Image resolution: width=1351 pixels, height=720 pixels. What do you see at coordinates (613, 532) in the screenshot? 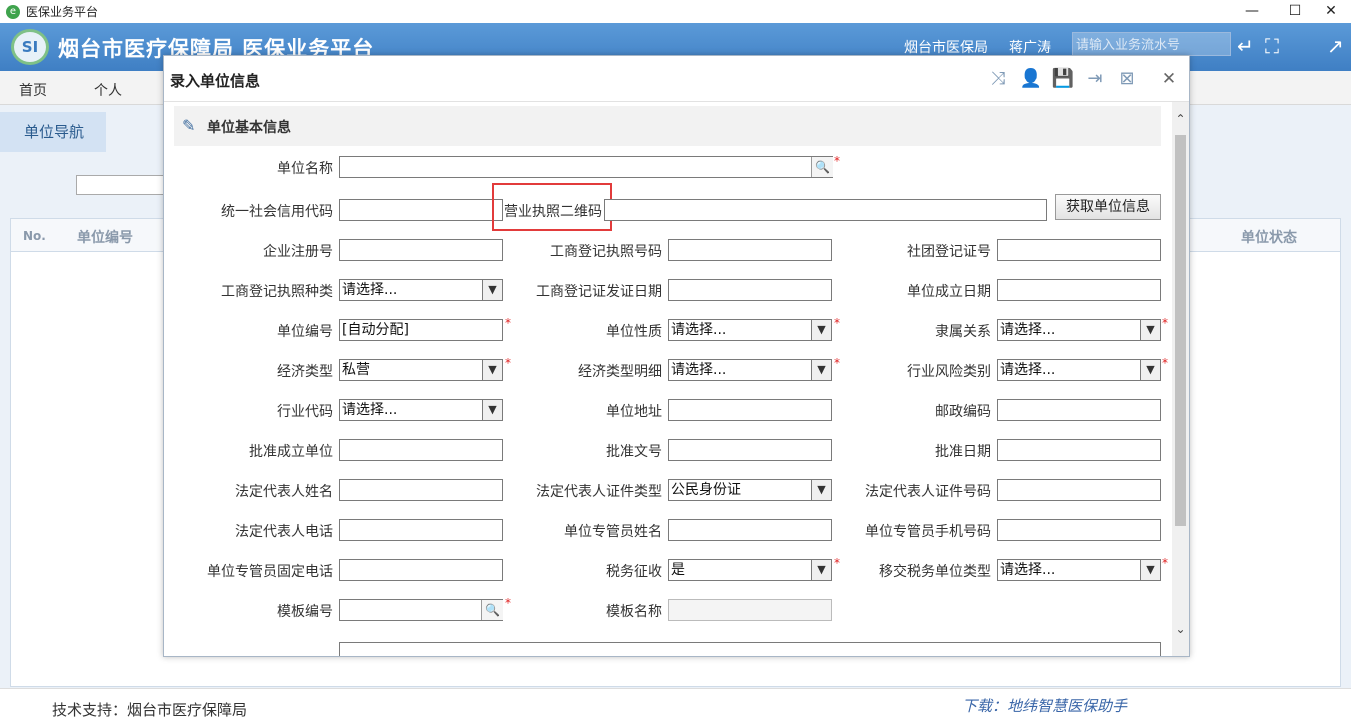
I see `label-admin-name: 单位专管员姓名` at bounding box center [613, 532].